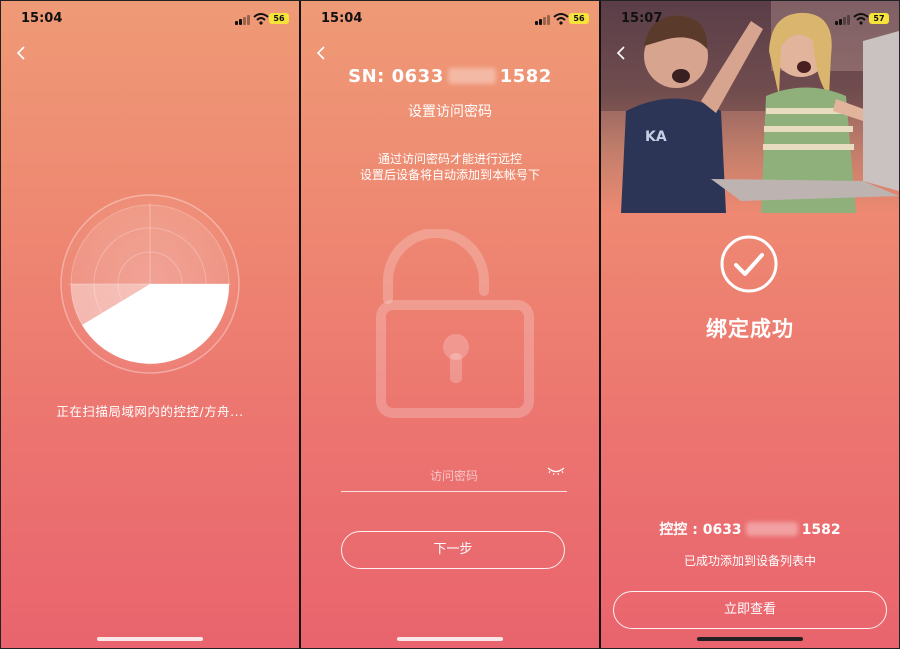  I want to click on hero-photo: KA, so click(750, 107).